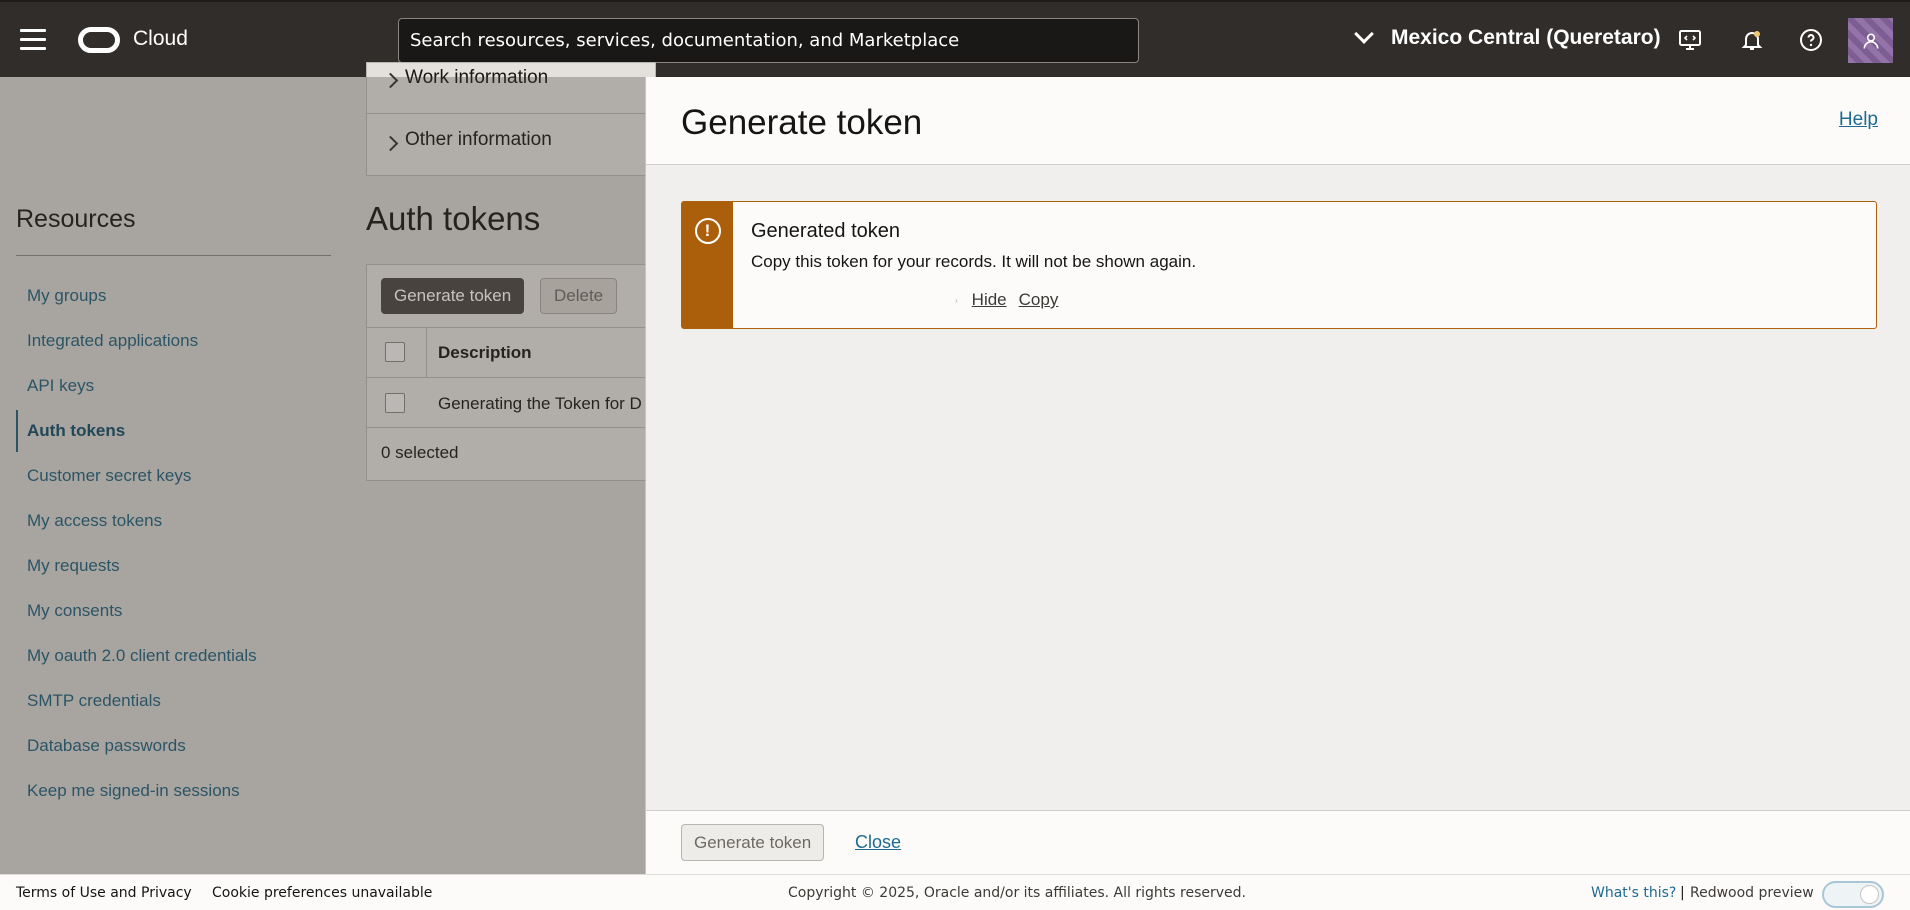 This screenshot has width=1910, height=910. Describe the element at coordinates (707, 265) in the screenshot. I see `alert-stripe: !` at that location.